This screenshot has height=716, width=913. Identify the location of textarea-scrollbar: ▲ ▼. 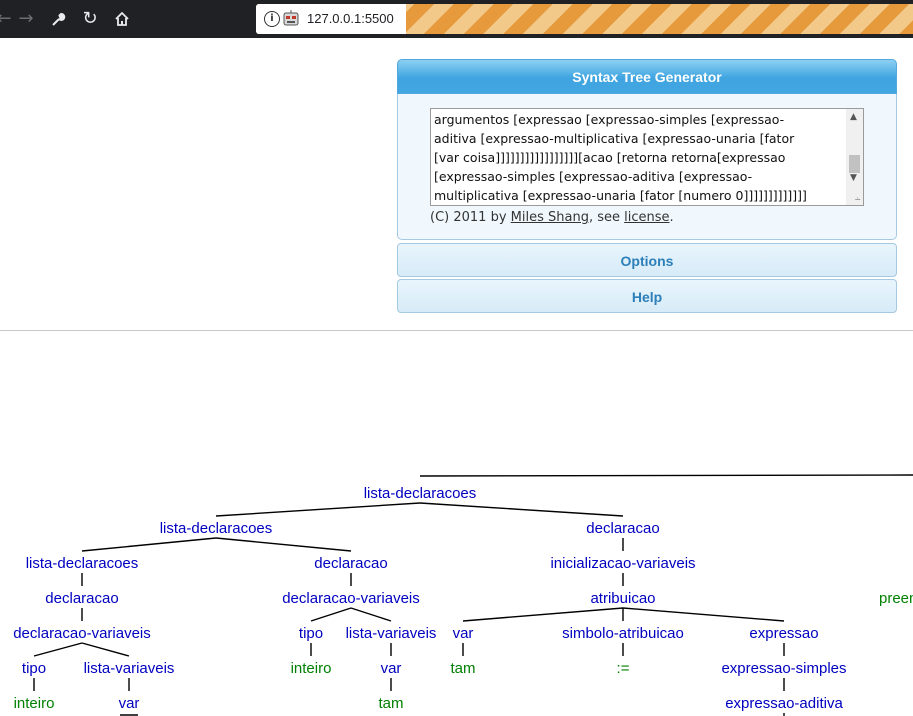
(854, 157).